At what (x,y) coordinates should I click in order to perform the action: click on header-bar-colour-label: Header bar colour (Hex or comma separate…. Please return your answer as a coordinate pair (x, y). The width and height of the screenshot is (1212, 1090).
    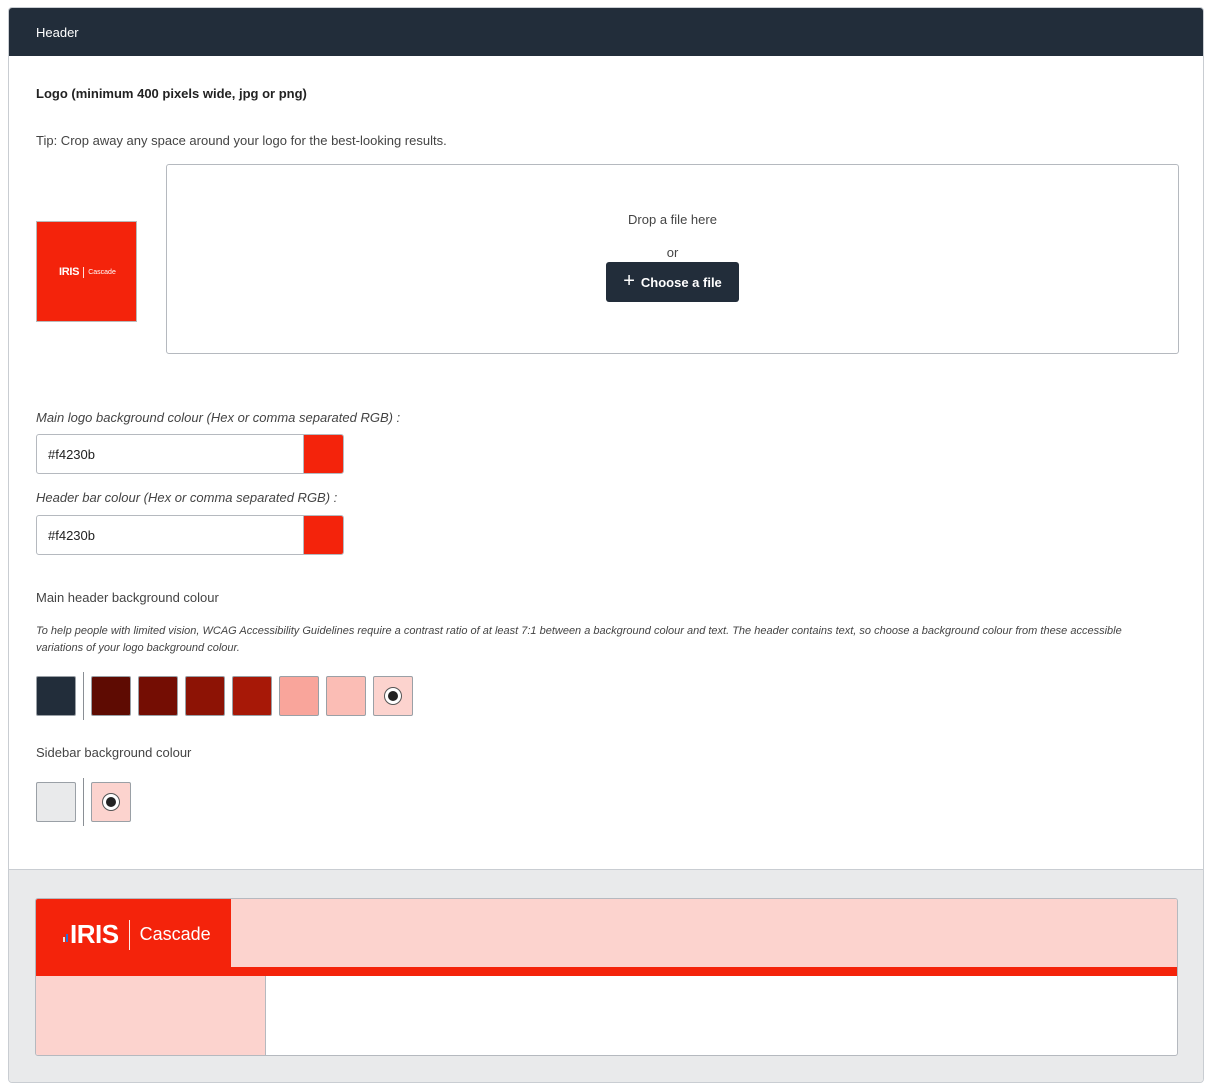
    Looking at the image, I should click on (187, 497).